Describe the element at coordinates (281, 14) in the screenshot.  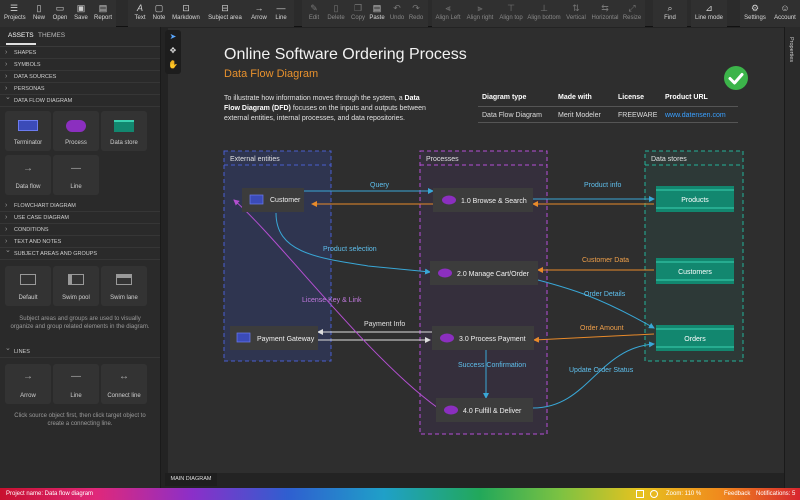
I see `line-button: — Line` at that location.